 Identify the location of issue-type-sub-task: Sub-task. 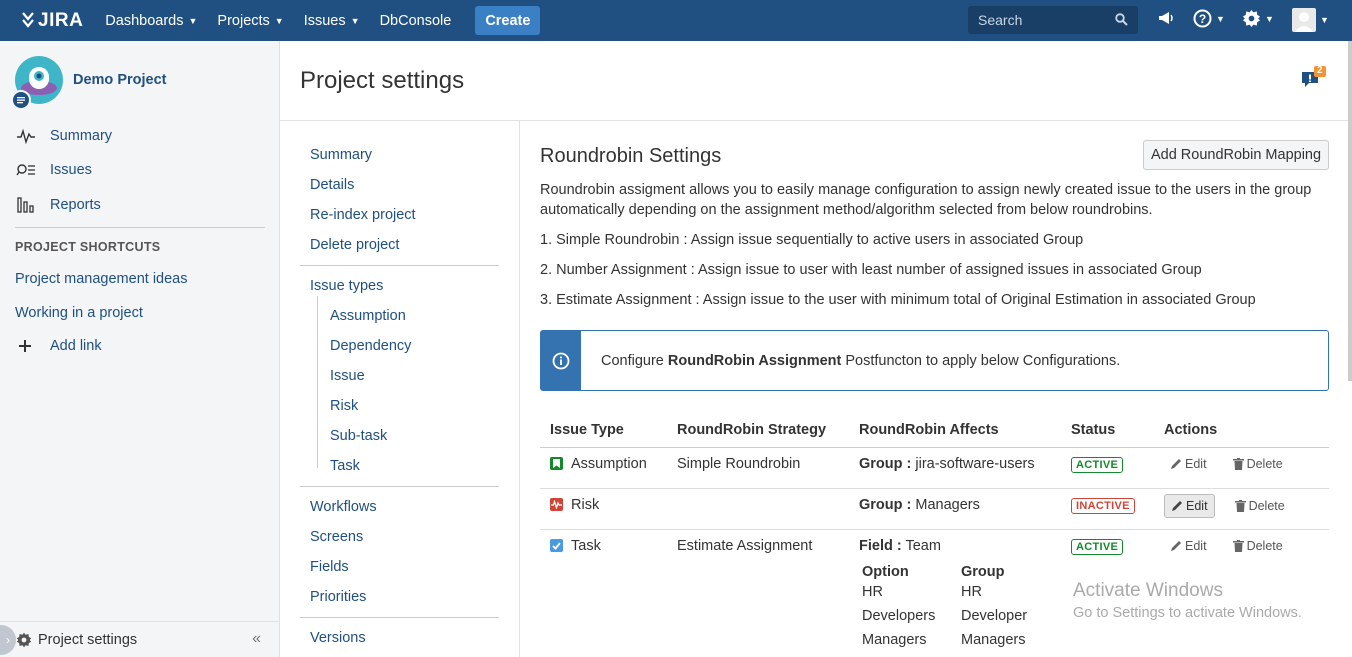
(358, 436).